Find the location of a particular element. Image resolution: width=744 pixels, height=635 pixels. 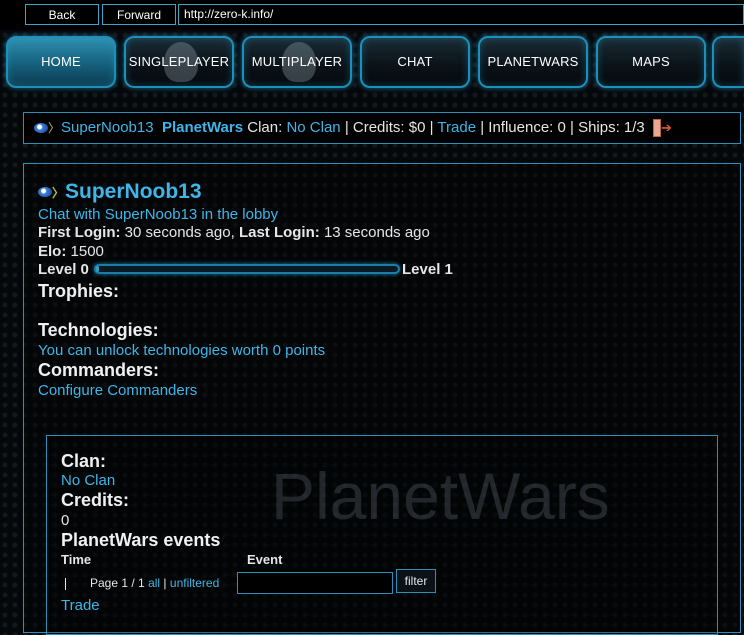

technologies-heading: Technologies: is located at coordinates (98, 330).